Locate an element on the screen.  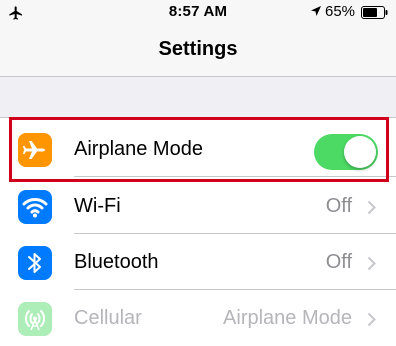
bluetooth-icon-tile is located at coordinates (35, 263).